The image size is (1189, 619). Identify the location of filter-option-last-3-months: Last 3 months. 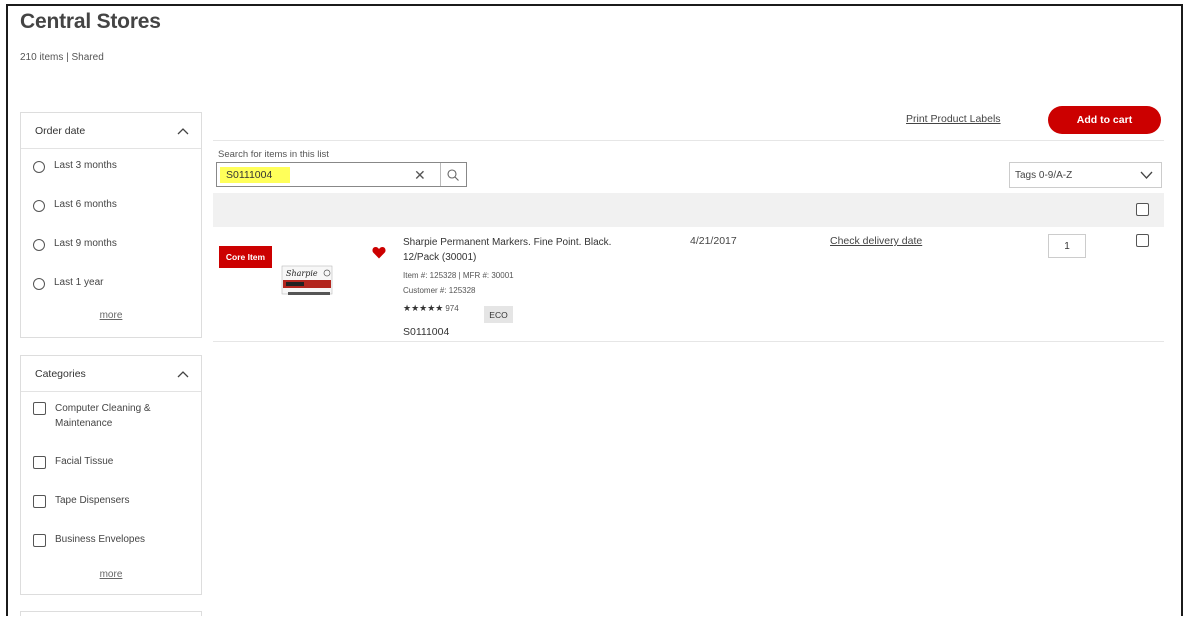
(111, 179).